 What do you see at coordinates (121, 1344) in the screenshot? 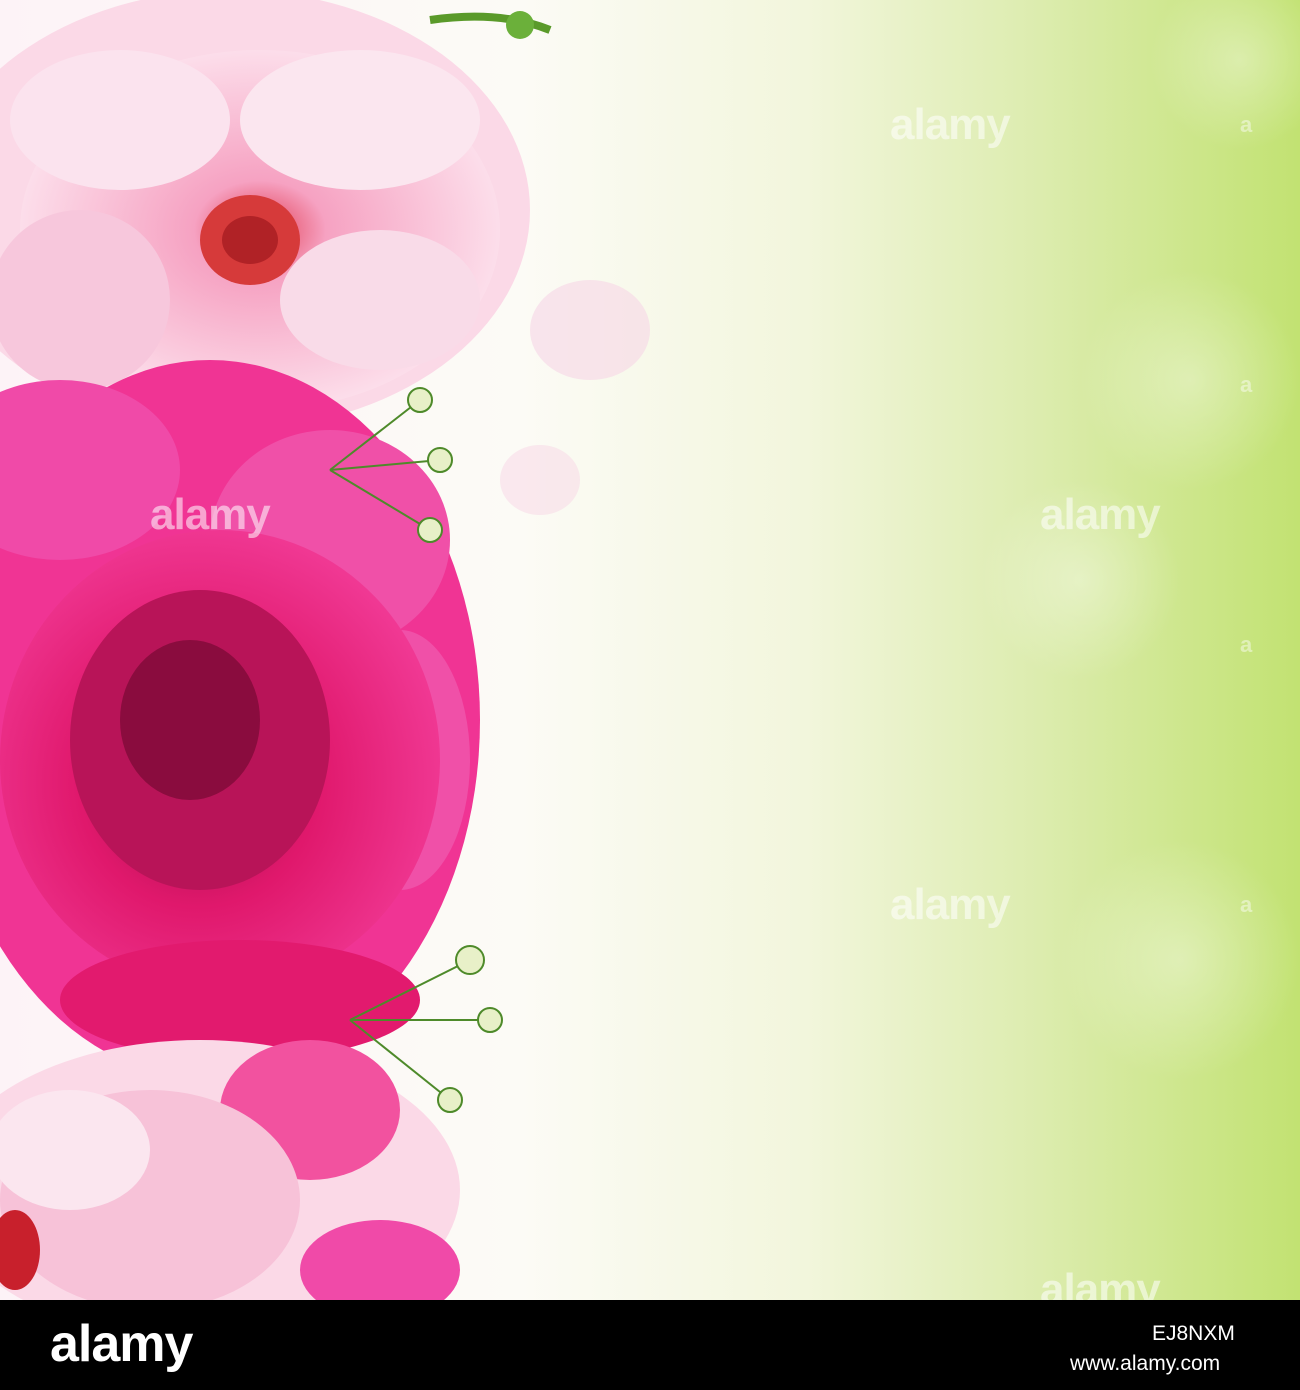
I see `brand-logo: alamy` at bounding box center [121, 1344].